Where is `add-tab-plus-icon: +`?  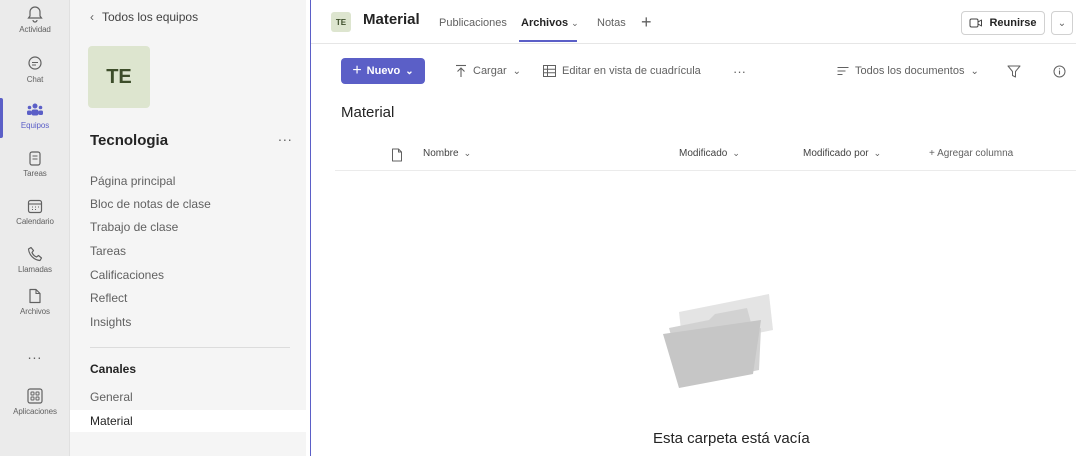
add-tab-plus-icon: + is located at coordinates (646, 22).